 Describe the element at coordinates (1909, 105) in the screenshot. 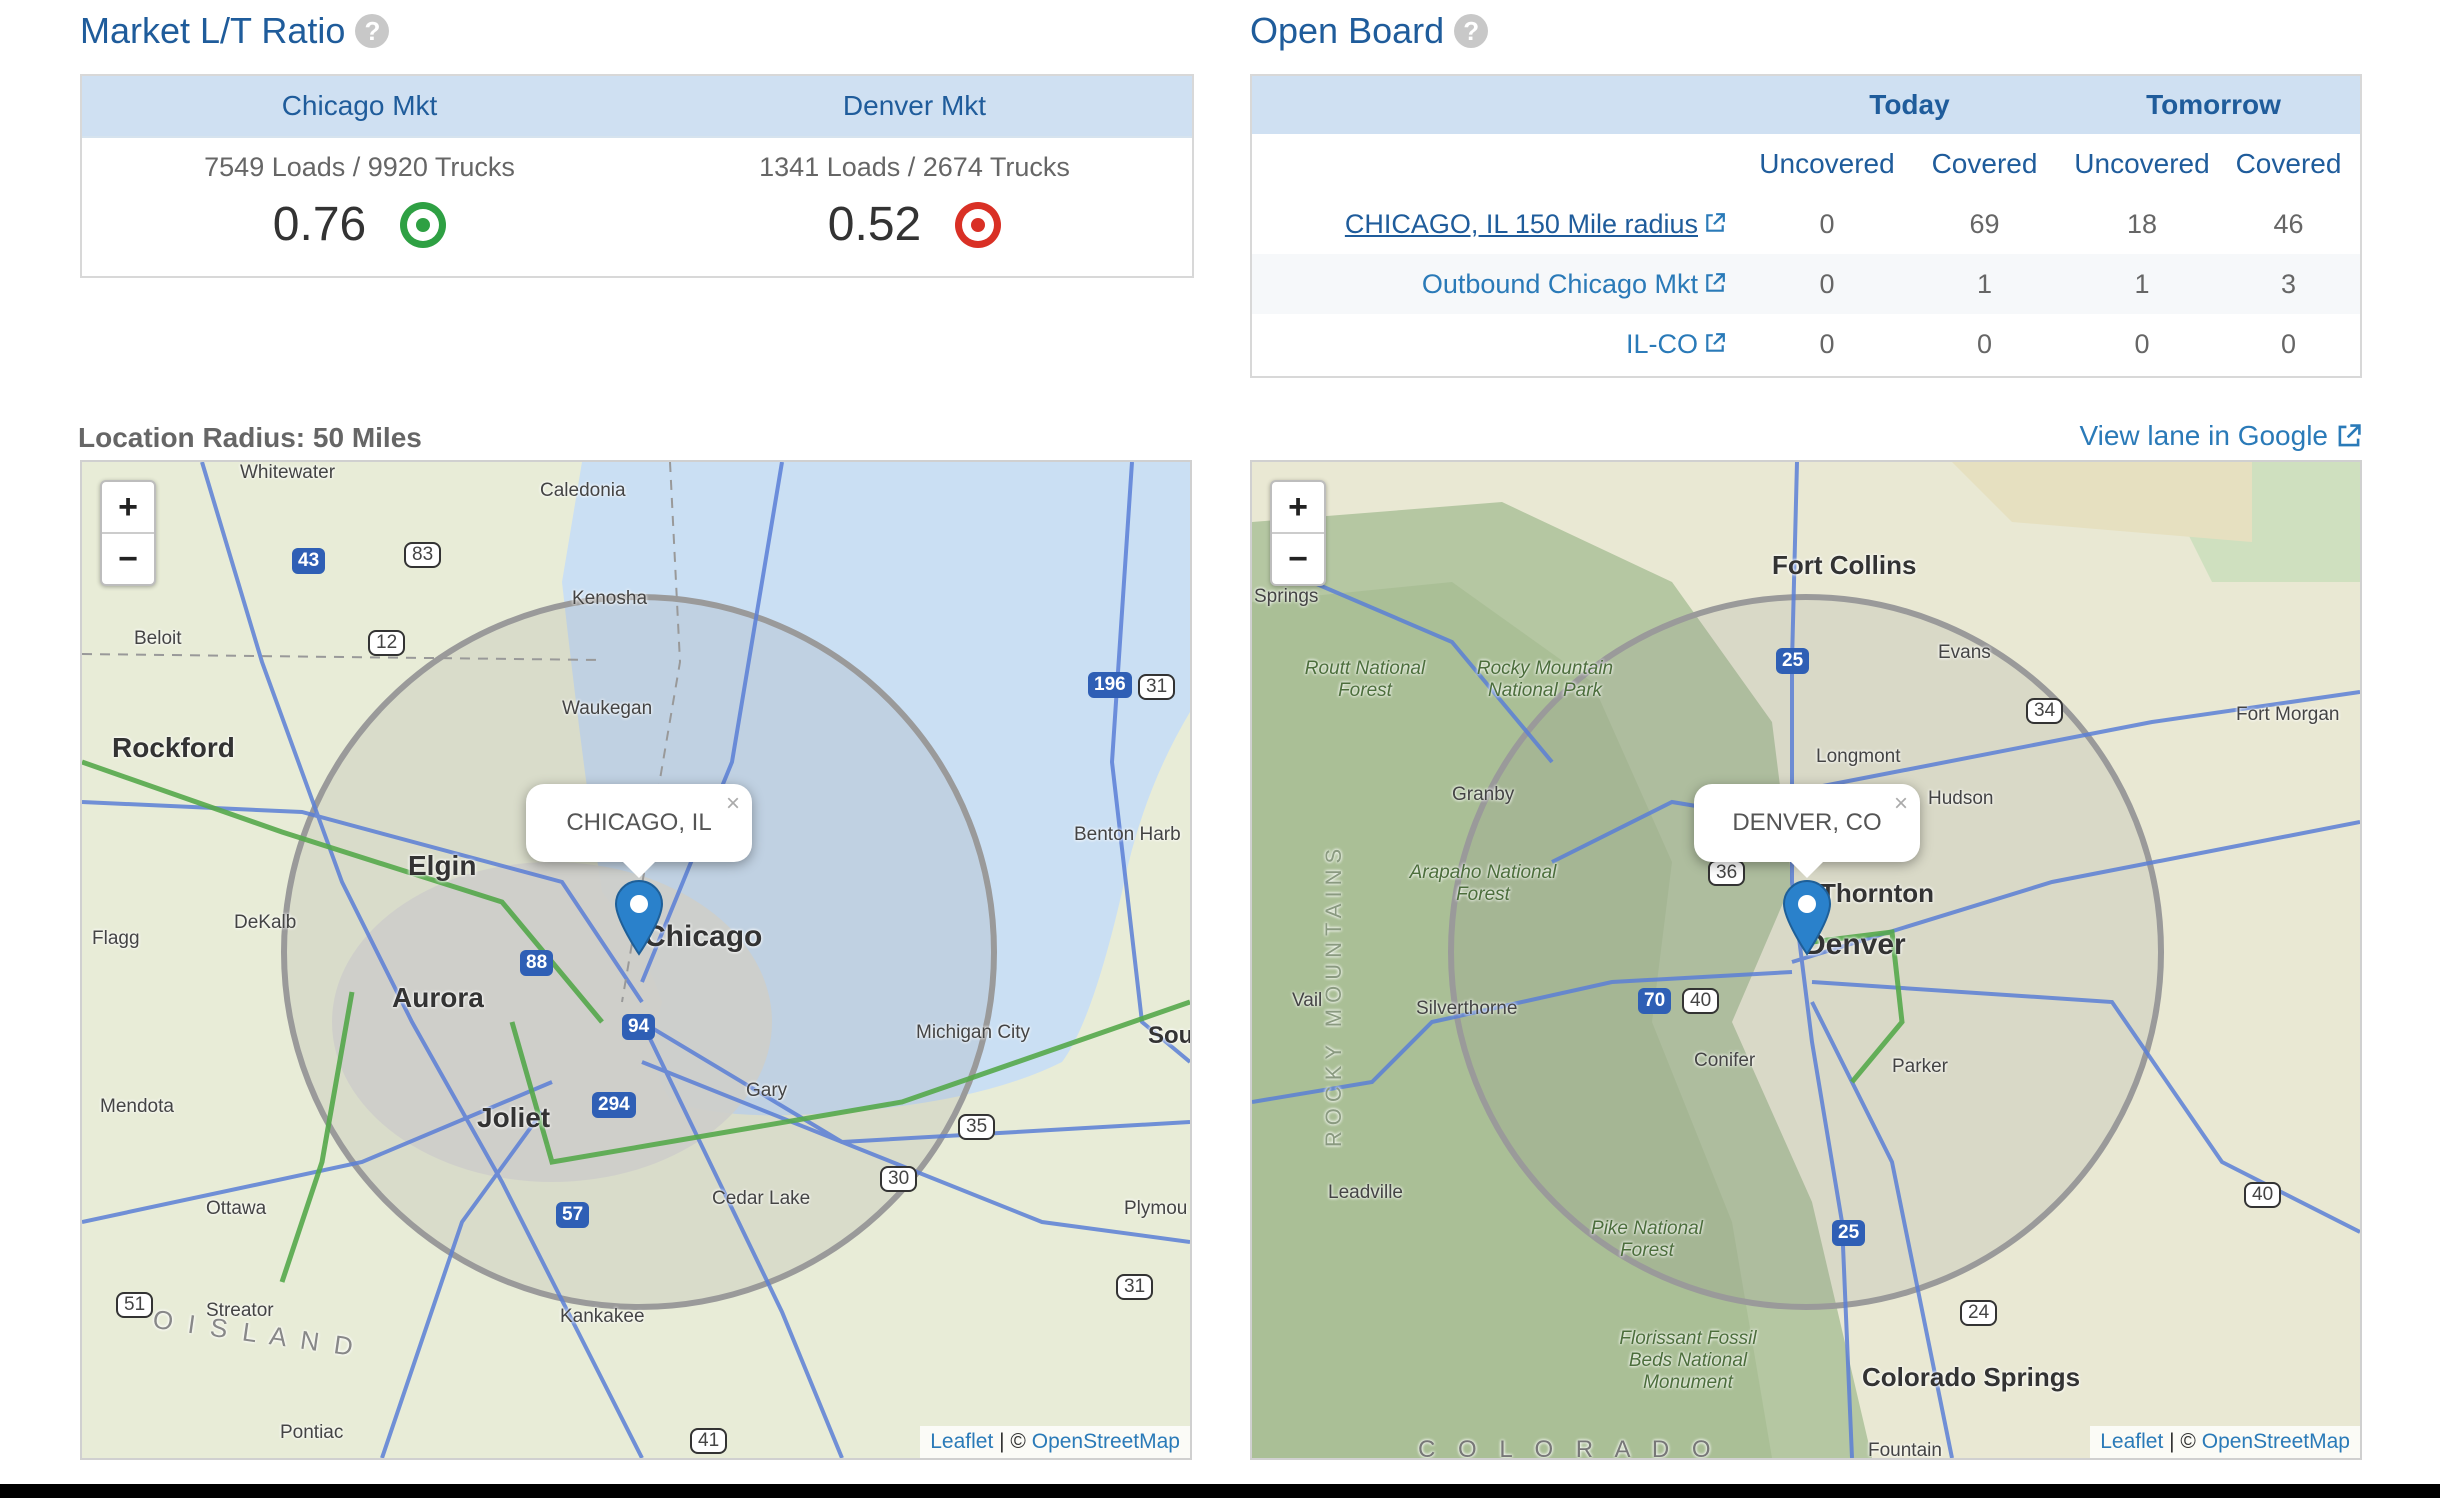

I see `group-today: Today` at that location.